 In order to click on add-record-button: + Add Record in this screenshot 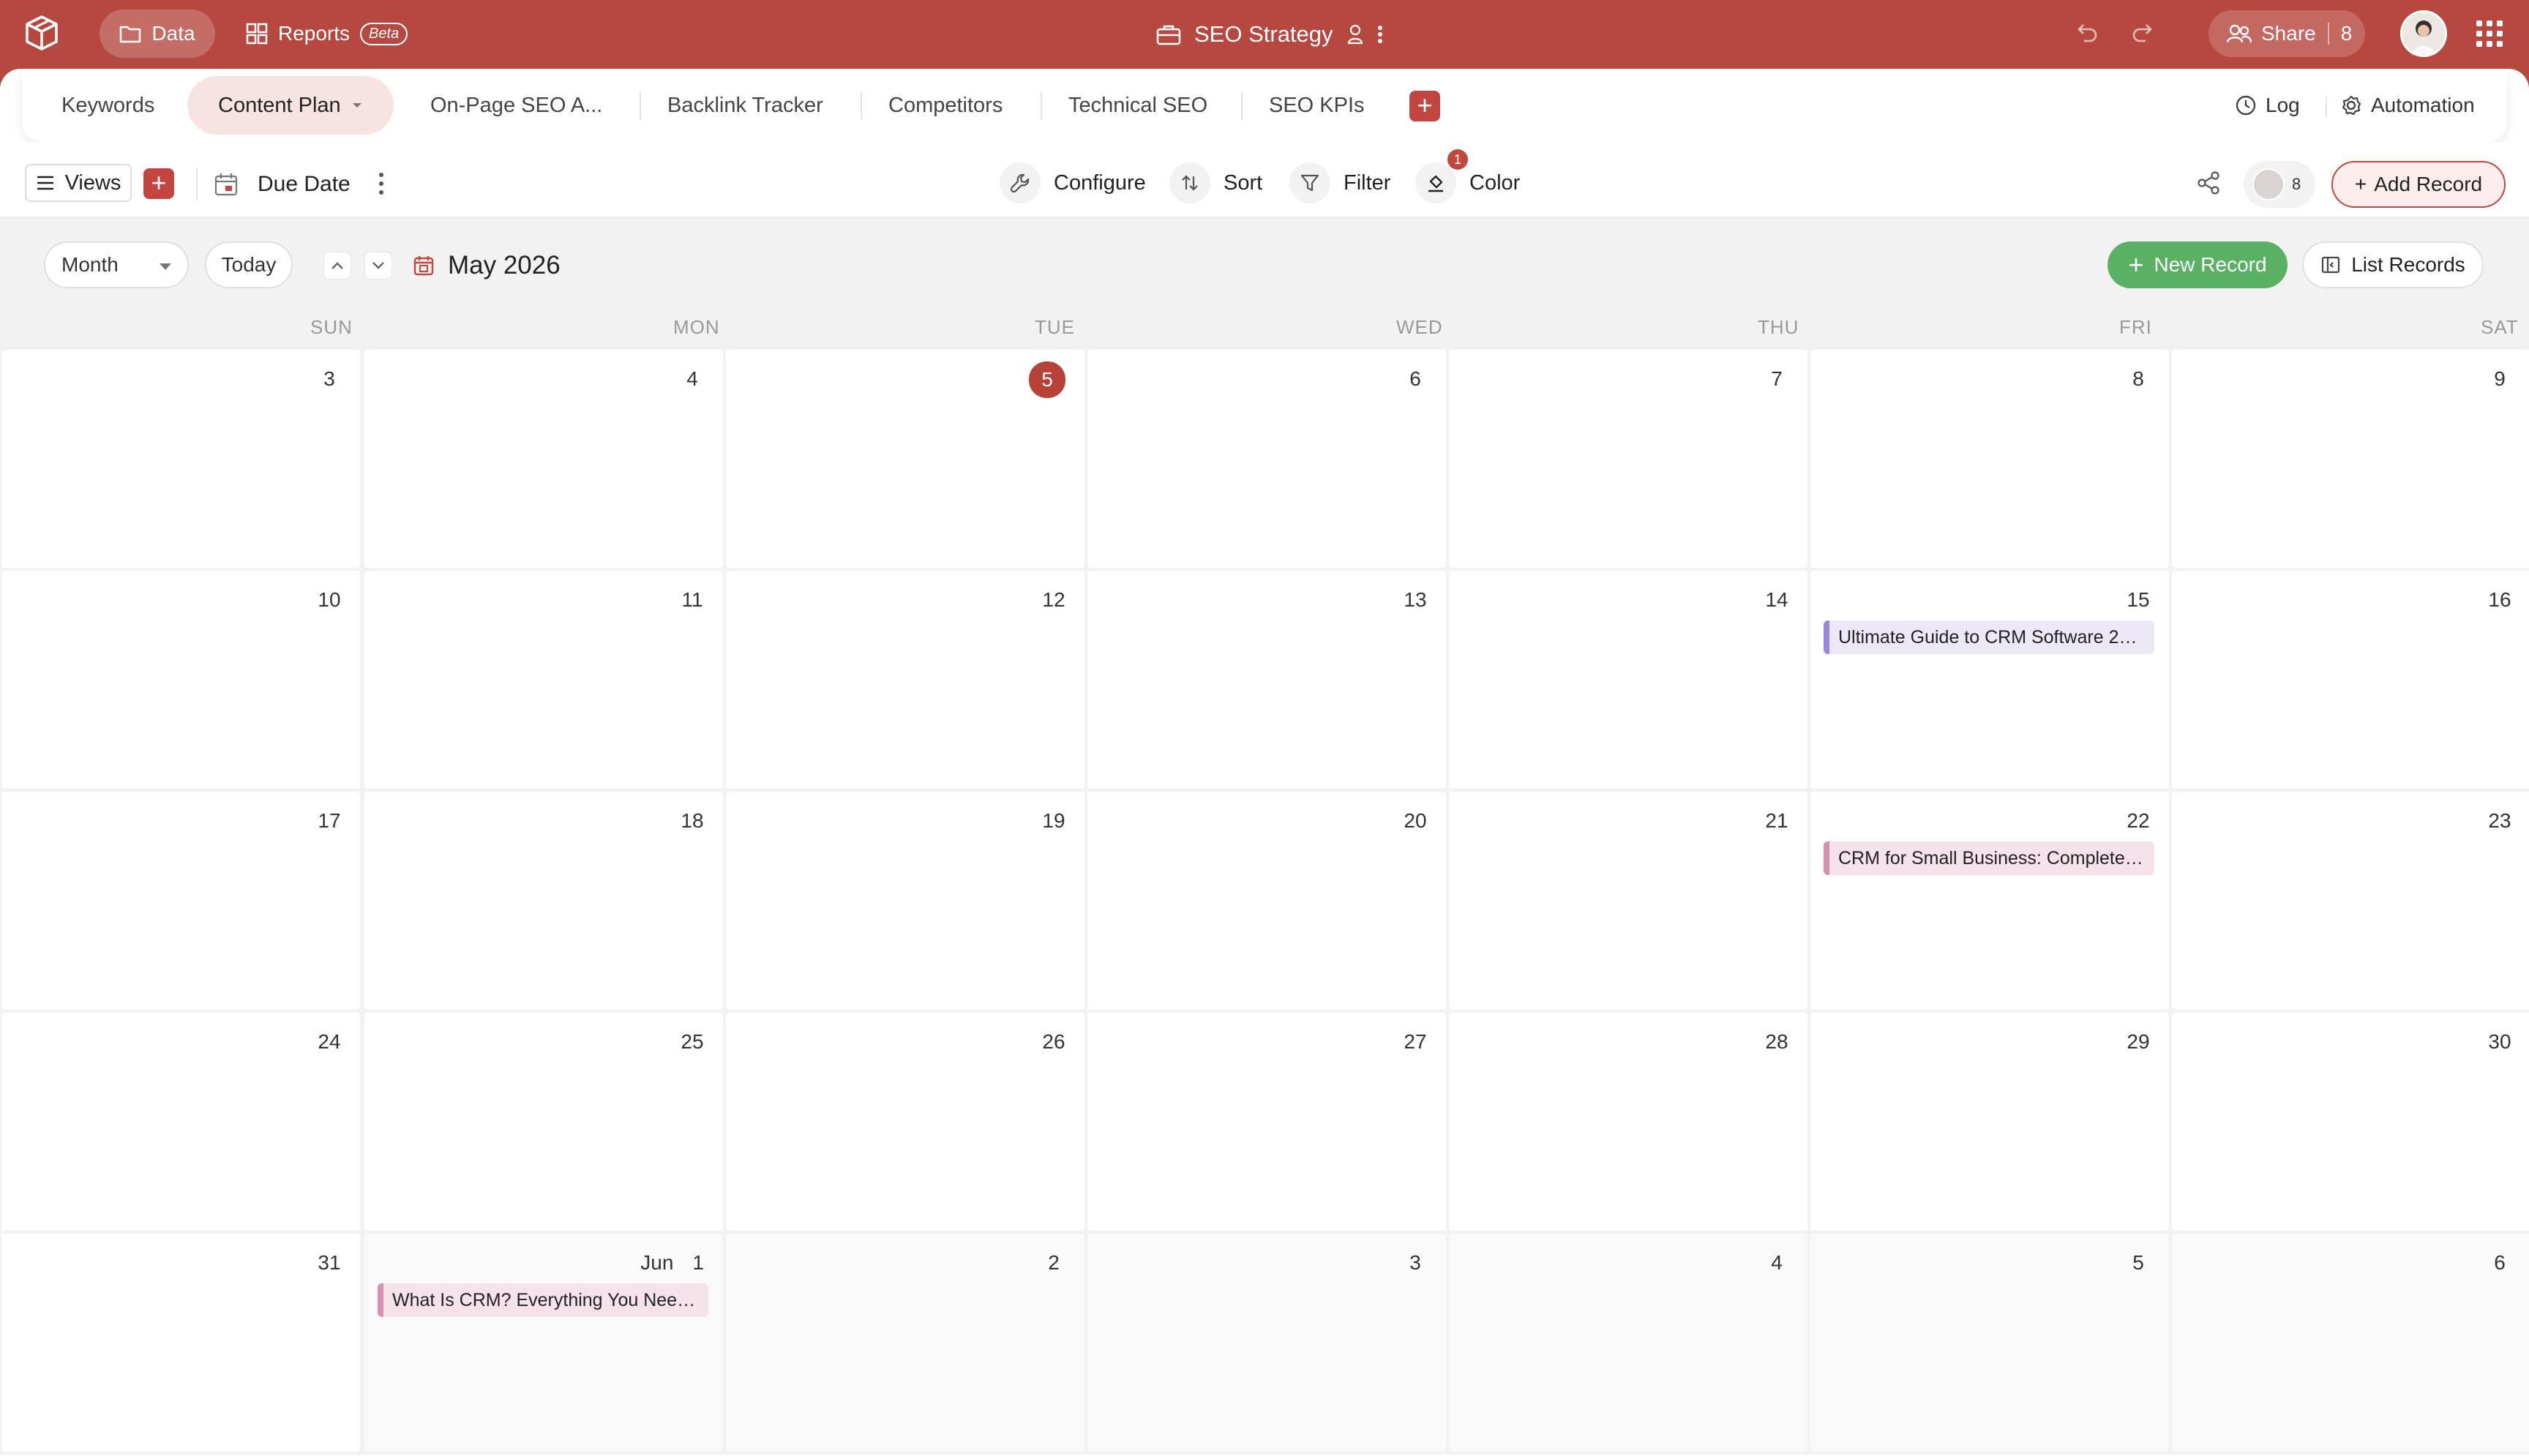, I will do `click(2418, 185)`.